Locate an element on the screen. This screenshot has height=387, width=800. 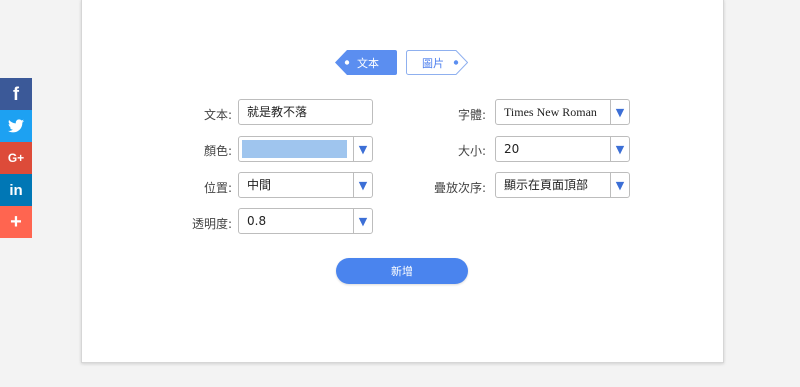
tab-image: 圖片 is located at coordinates (437, 62).